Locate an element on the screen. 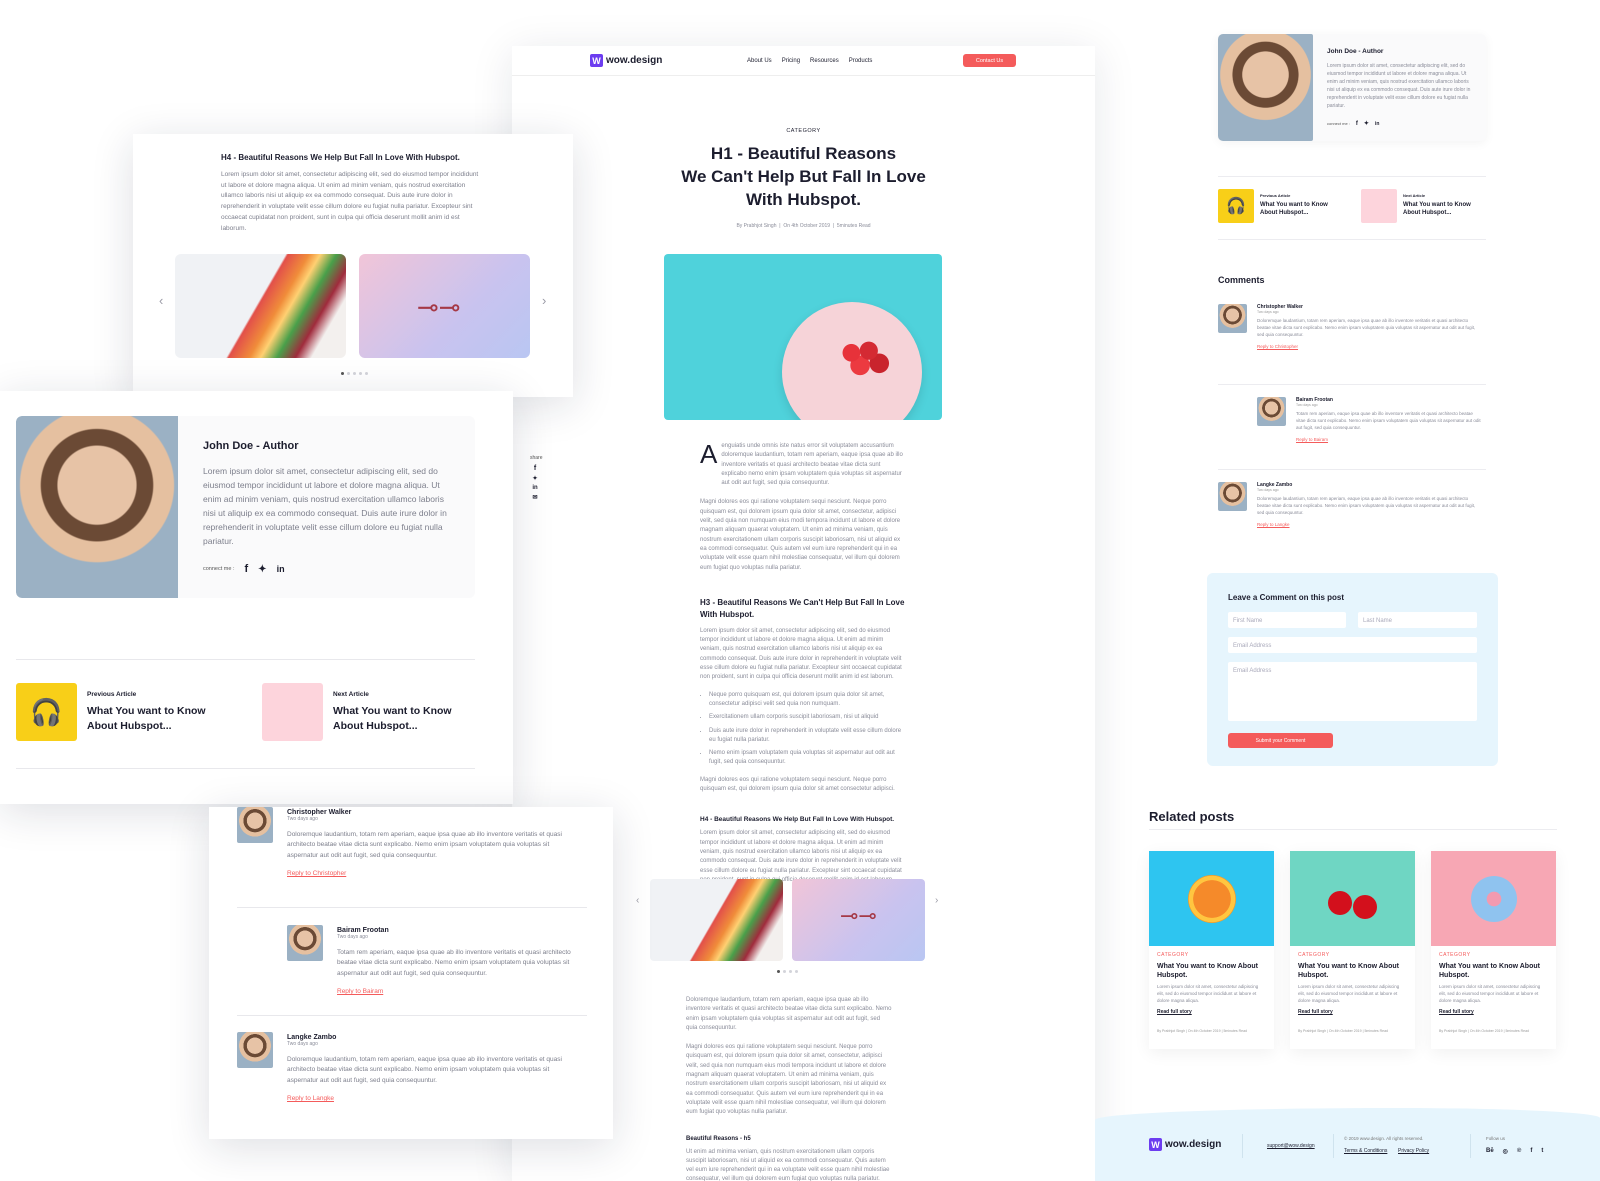  main-nav: About Us Pricing Resources Products is located at coordinates (809, 61).